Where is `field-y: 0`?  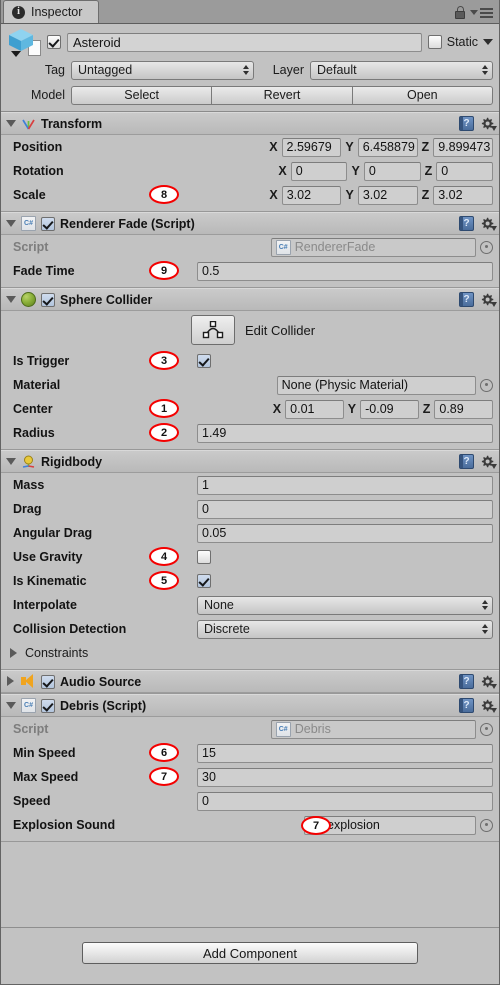
field-y: 0 is located at coordinates (392, 171).